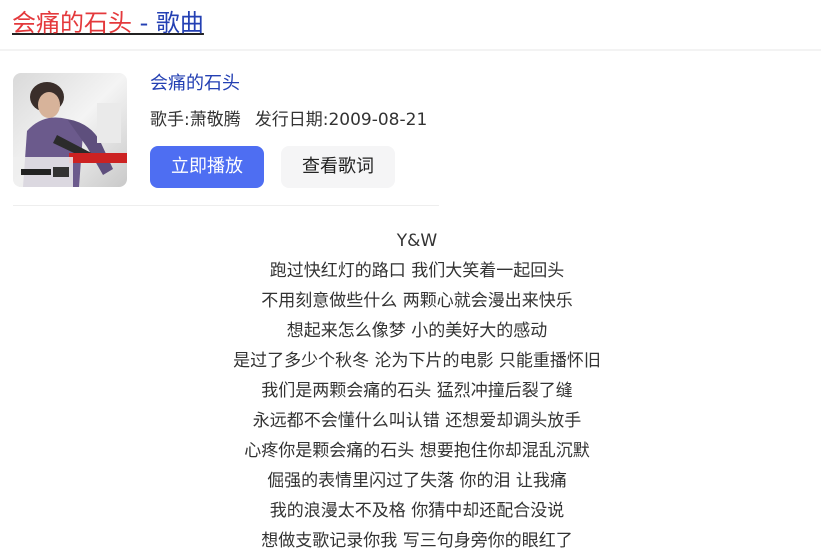  What do you see at coordinates (72, 23) in the screenshot?
I see `result-title-song: 会痛的石头` at bounding box center [72, 23].